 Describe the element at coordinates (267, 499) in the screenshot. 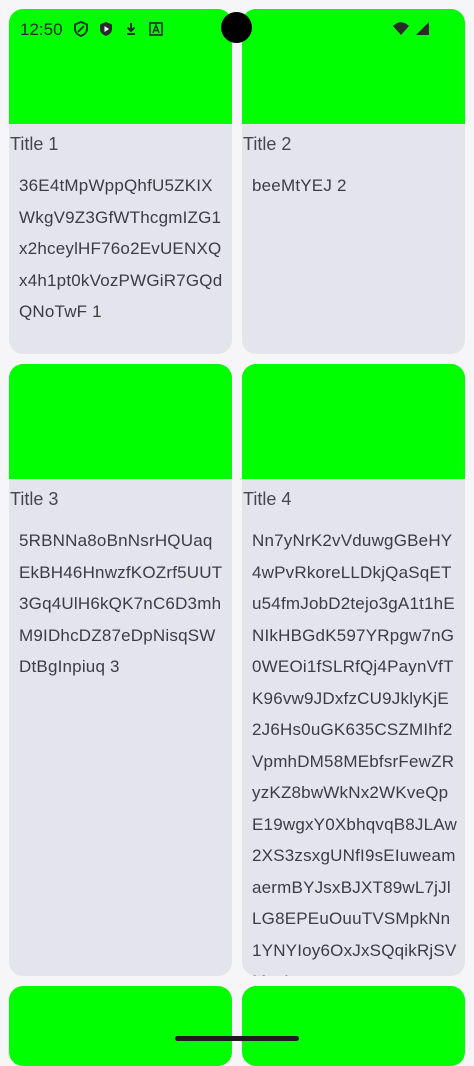

I see `card-title: Title 4` at that location.